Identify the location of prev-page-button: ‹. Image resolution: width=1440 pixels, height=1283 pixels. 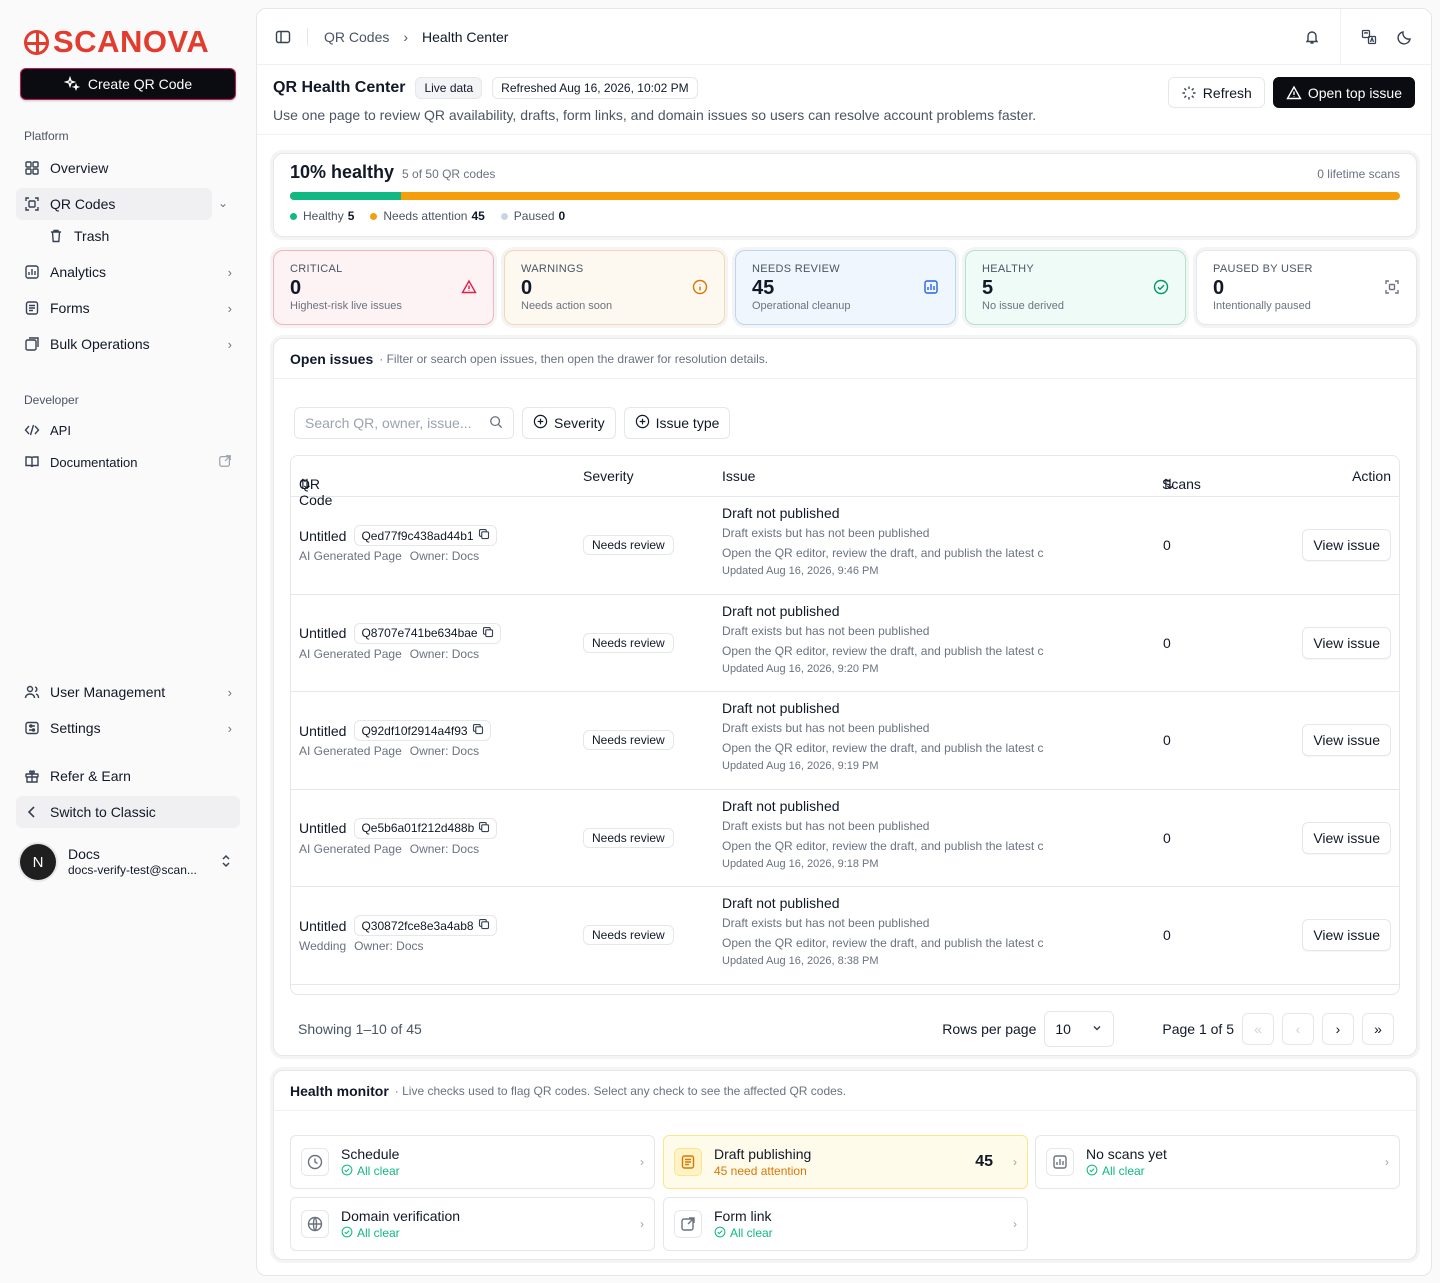
(1298, 1029).